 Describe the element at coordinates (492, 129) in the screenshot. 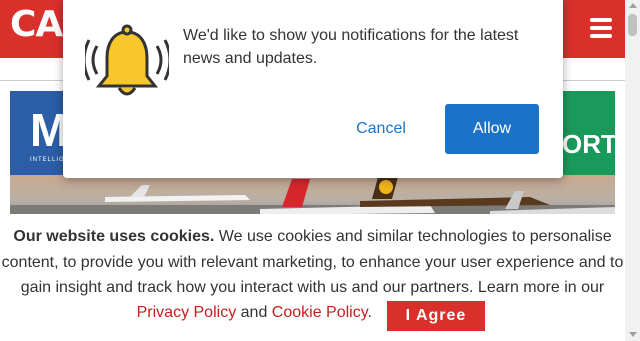

I see `notification-allow-button: Allow` at that location.